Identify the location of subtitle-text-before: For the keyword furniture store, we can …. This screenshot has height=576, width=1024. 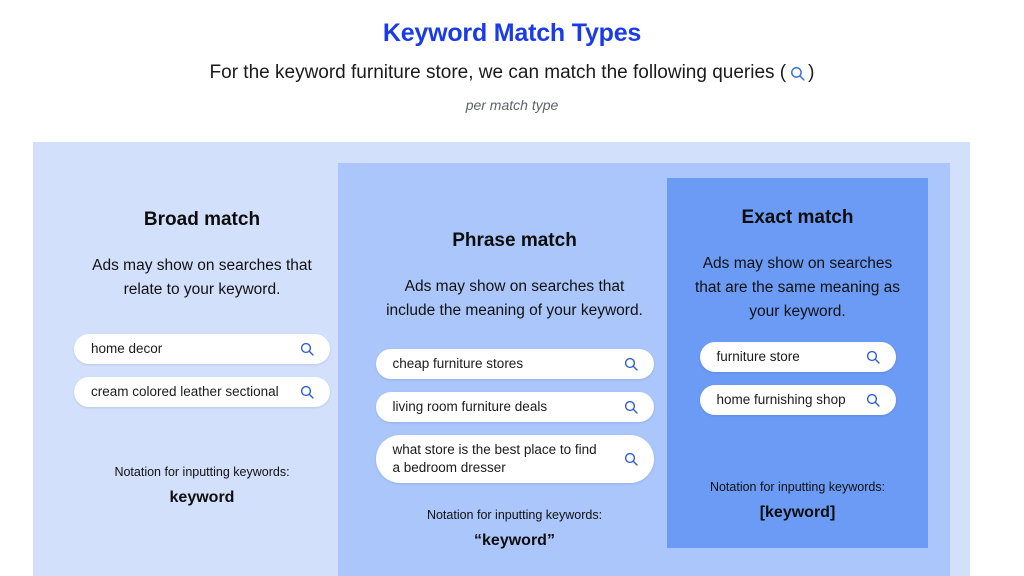
(498, 72).